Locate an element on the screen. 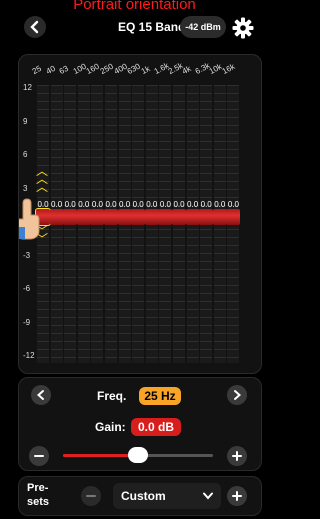  chevron-right-icon is located at coordinates (238, 395).